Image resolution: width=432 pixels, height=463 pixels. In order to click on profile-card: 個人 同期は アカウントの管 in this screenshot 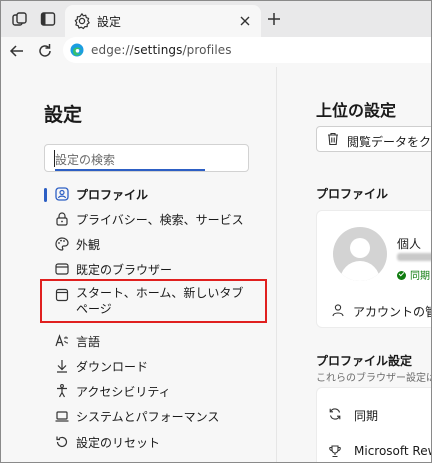, I will do `click(374, 269)`.